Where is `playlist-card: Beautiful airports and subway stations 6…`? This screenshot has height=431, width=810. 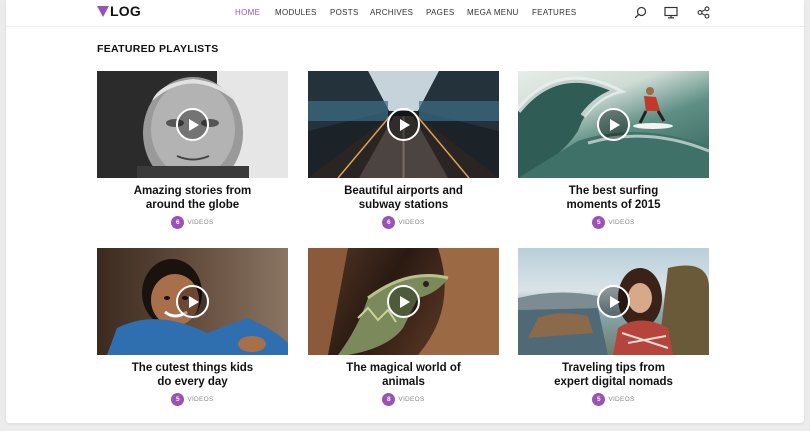
playlist-card: Beautiful airports and subway stations 6… is located at coordinates (403, 150).